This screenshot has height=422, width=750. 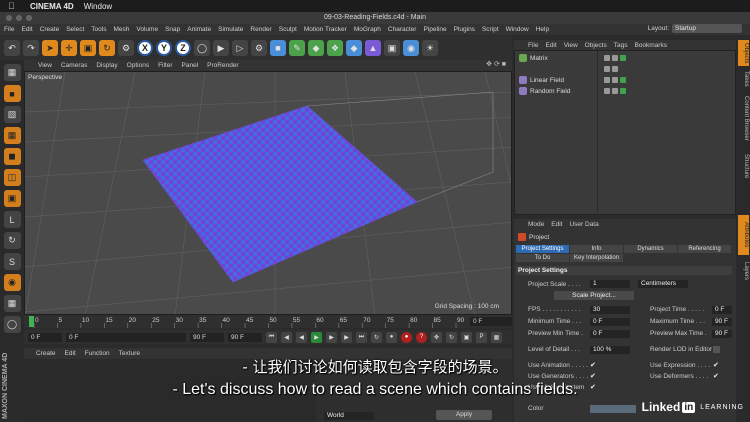 What do you see at coordinates (297, 48) in the screenshot?
I see `pen-icon: ✎` at bounding box center [297, 48].